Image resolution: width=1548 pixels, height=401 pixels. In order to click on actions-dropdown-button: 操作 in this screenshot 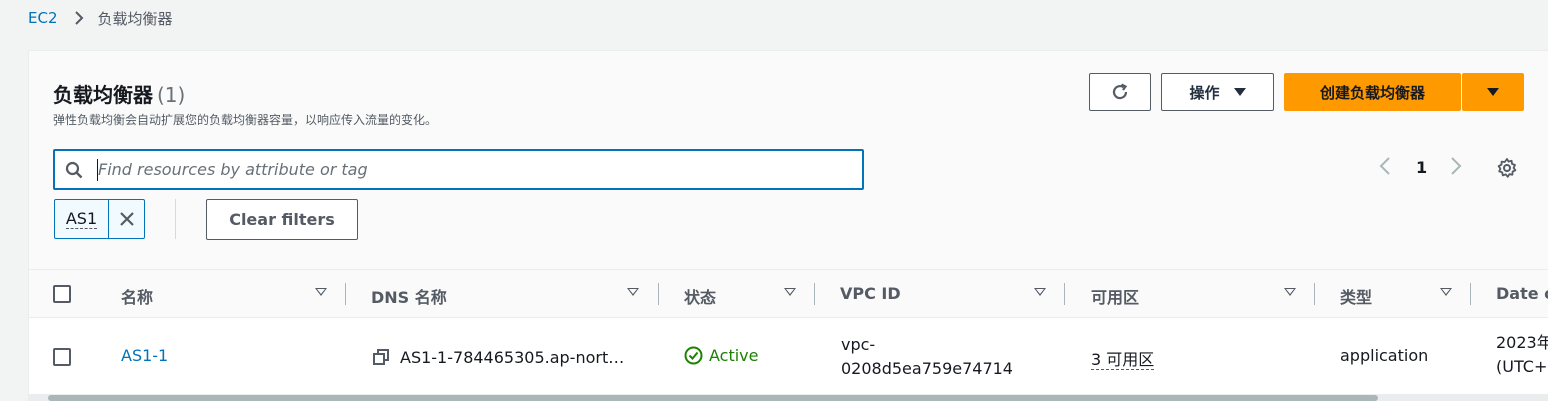, I will do `click(1217, 92)`.